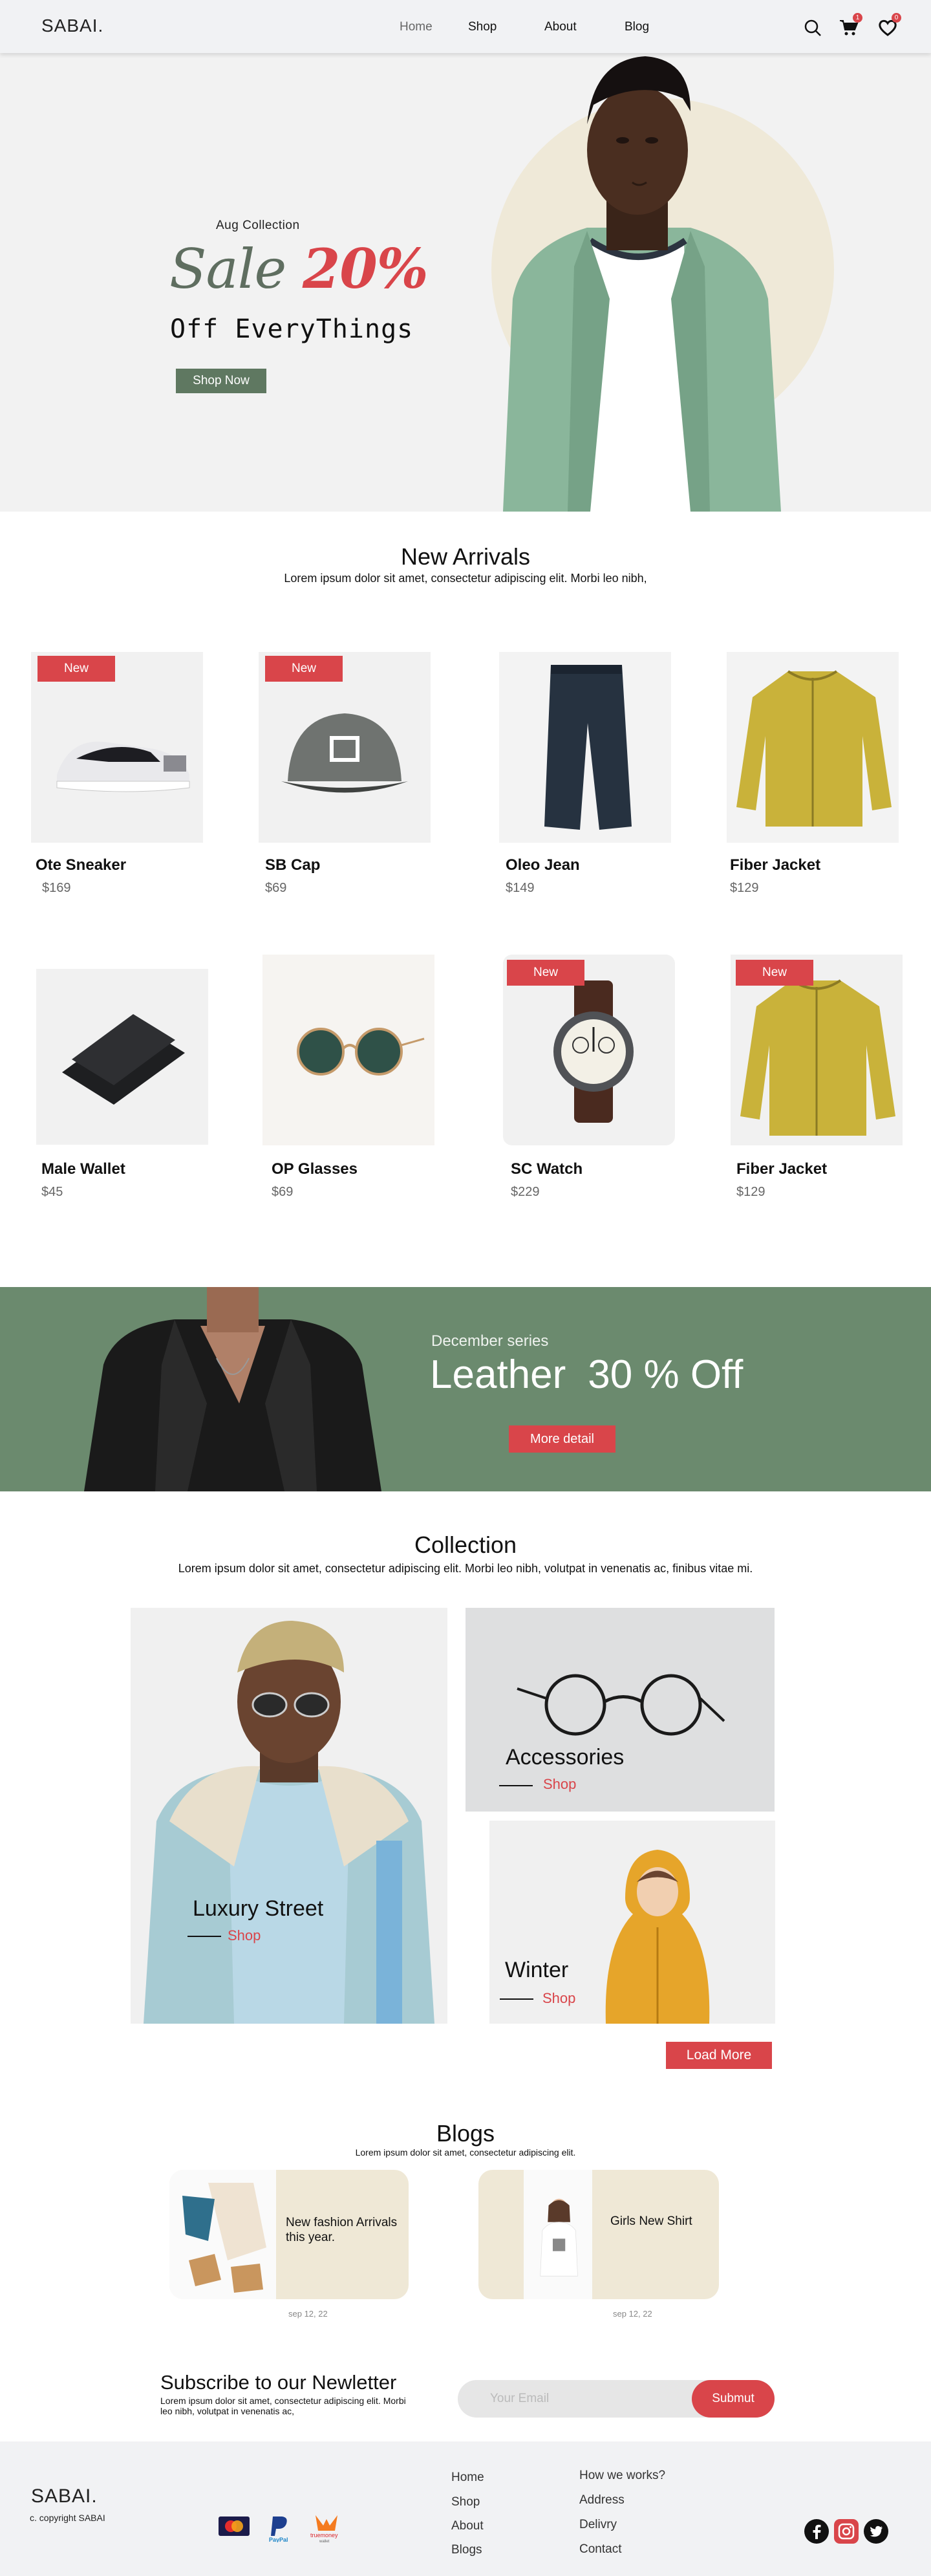 The image size is (931, 2576). I want to click on footer-link-shop: Shop, so click(465, 2502).